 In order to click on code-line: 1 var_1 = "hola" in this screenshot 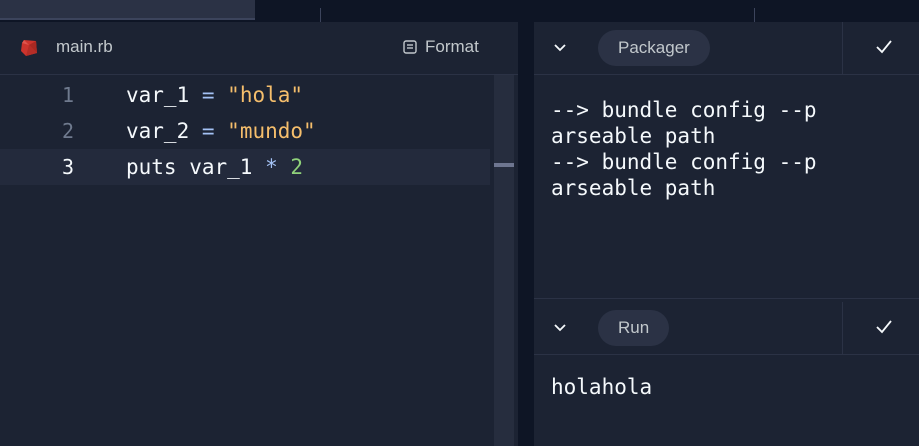, I will do `click(245, 95)`.